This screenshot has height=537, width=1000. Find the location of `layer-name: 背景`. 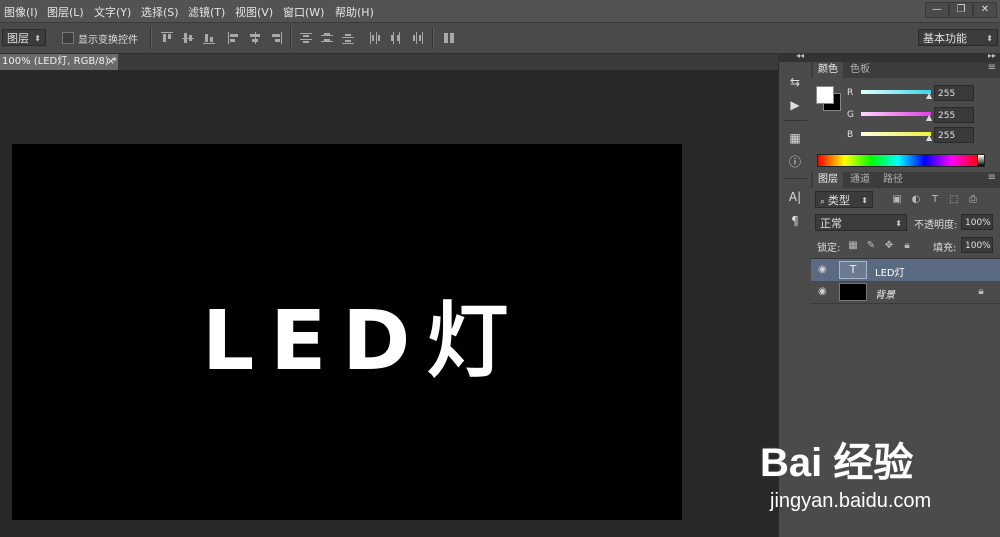

layer-name: 背景 is located at coordinates (885, 293).